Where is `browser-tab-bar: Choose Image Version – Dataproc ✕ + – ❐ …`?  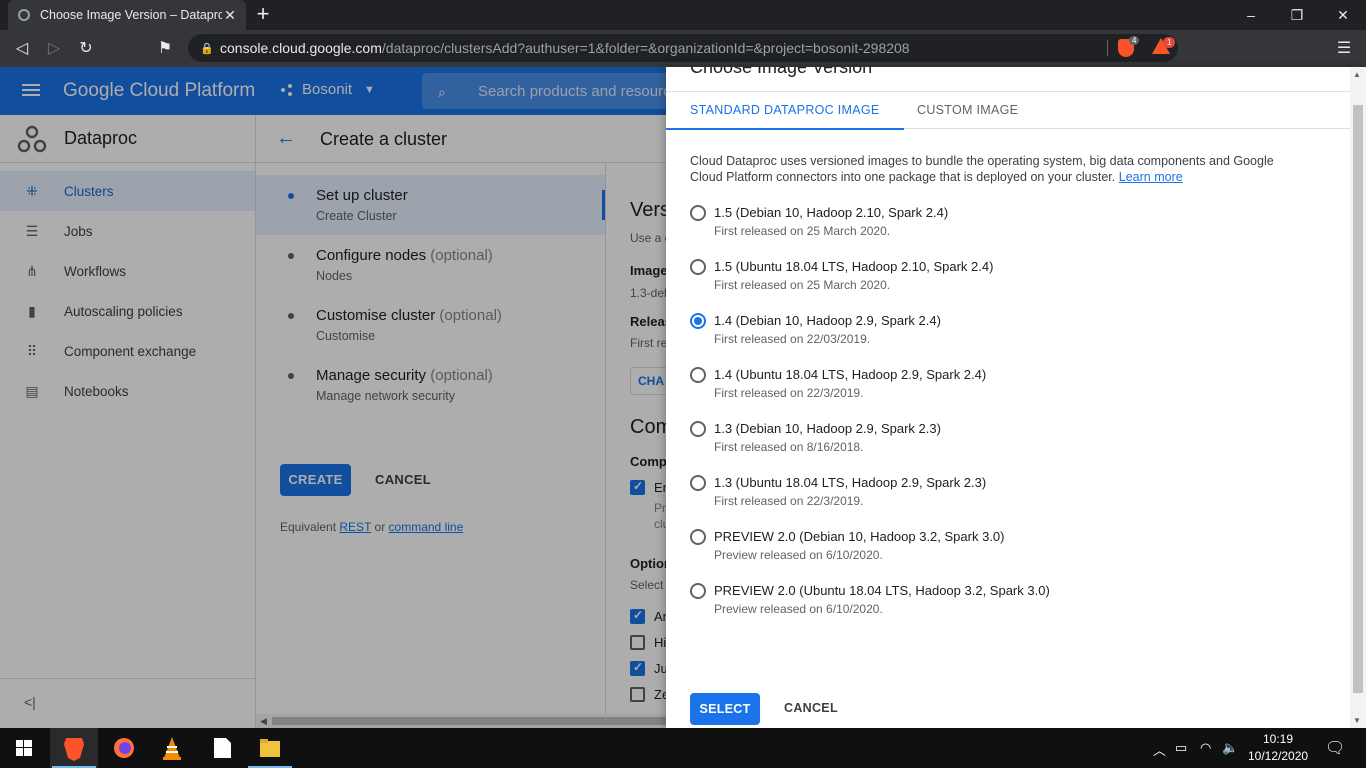
browser-tab-bar: Choose Image Version – Dataproc ✕ + – ❐ … is located at coordinates (683, 15).